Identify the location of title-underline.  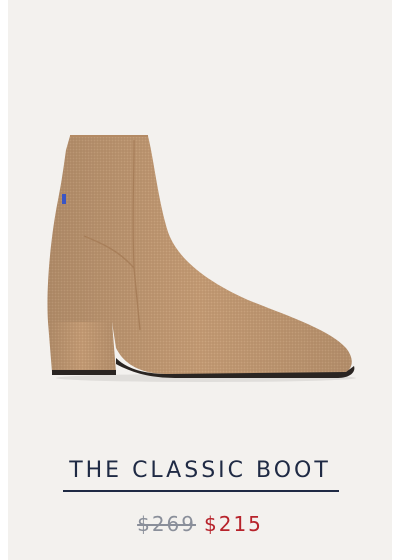
(201, 491).